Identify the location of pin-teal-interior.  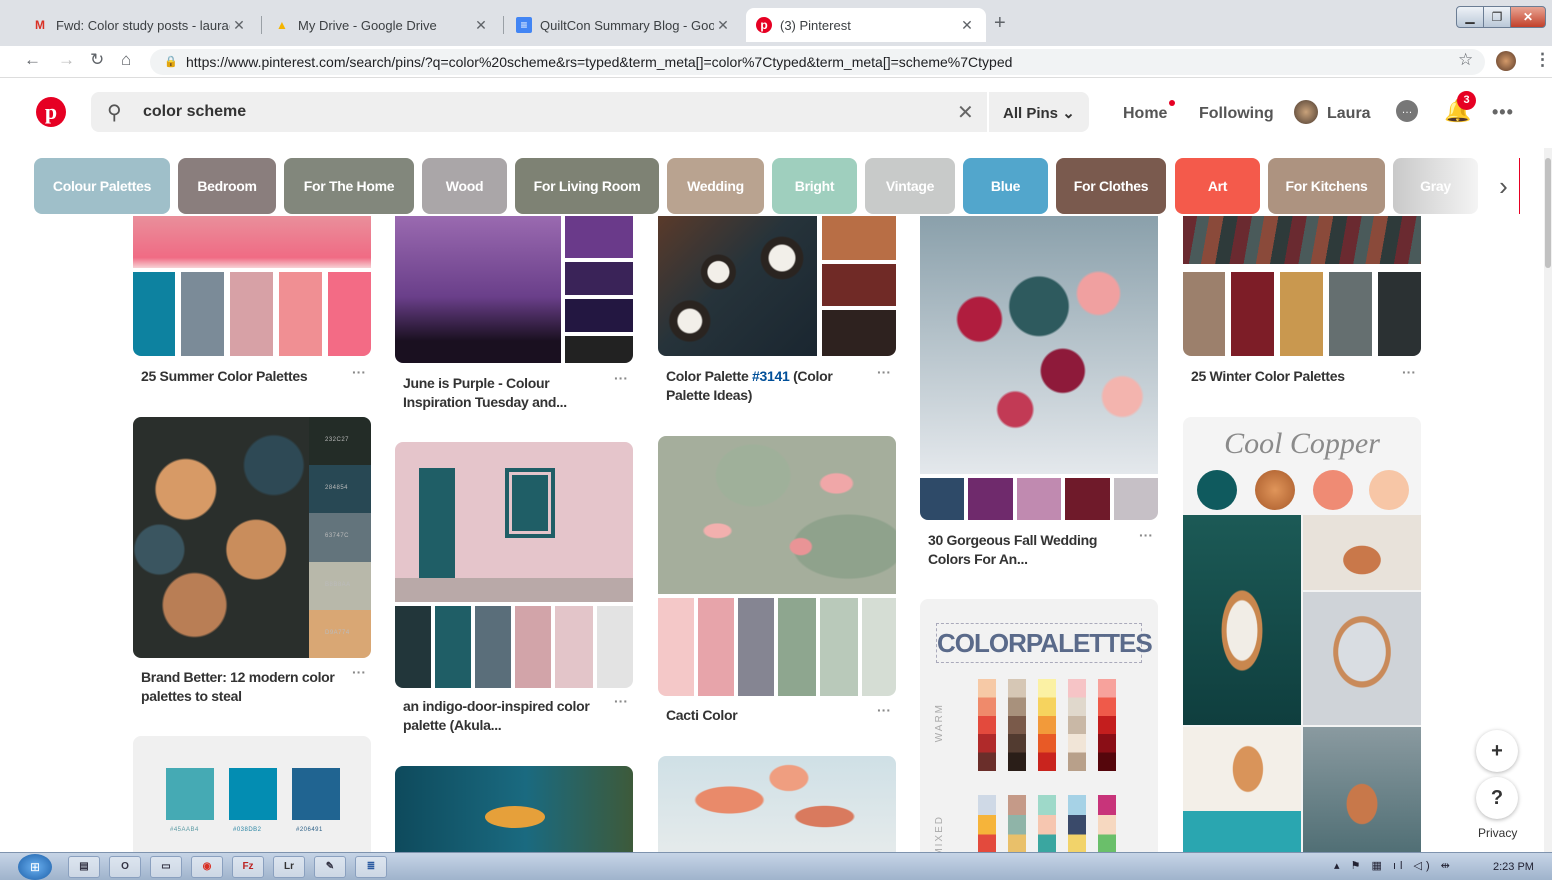
(514, 816).